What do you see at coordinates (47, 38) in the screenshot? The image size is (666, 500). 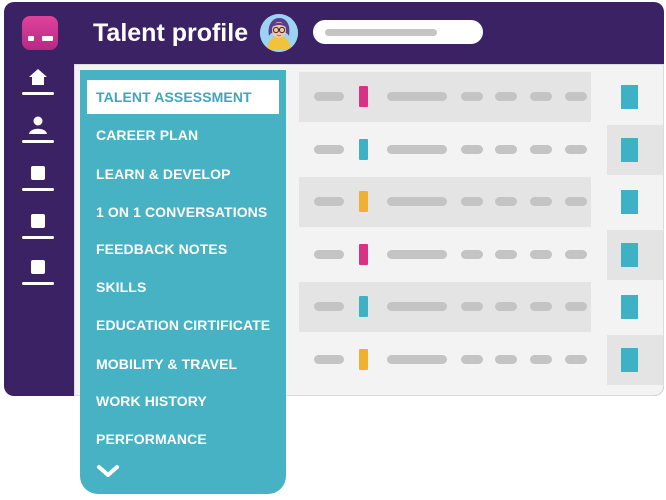 I see `logo-bar` at bounding box center [47, 38].